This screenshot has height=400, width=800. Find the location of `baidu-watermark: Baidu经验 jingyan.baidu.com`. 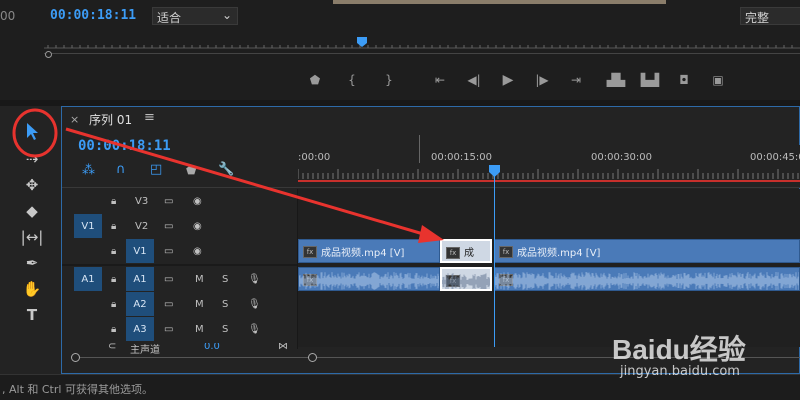

baidu-watermark: Baidu经验 jingyan.baidu.com is located at coordinates (705, 355).